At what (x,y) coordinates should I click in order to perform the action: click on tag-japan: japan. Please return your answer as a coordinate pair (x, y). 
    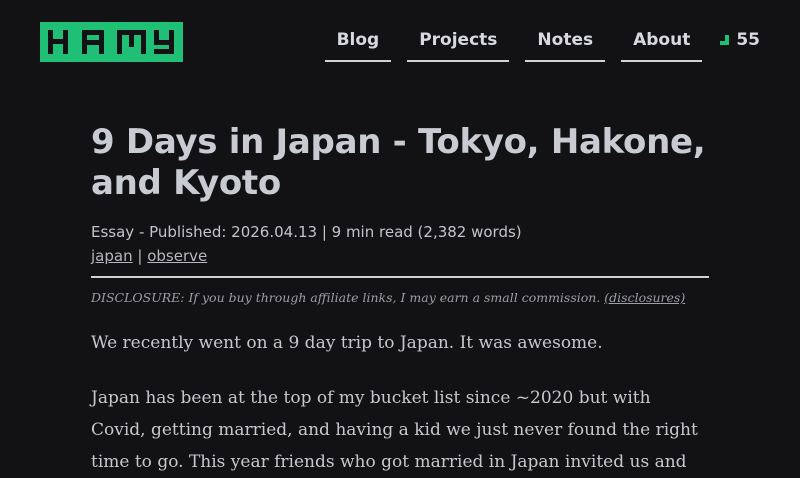
    Looking at the image, I should click on (112, 256).